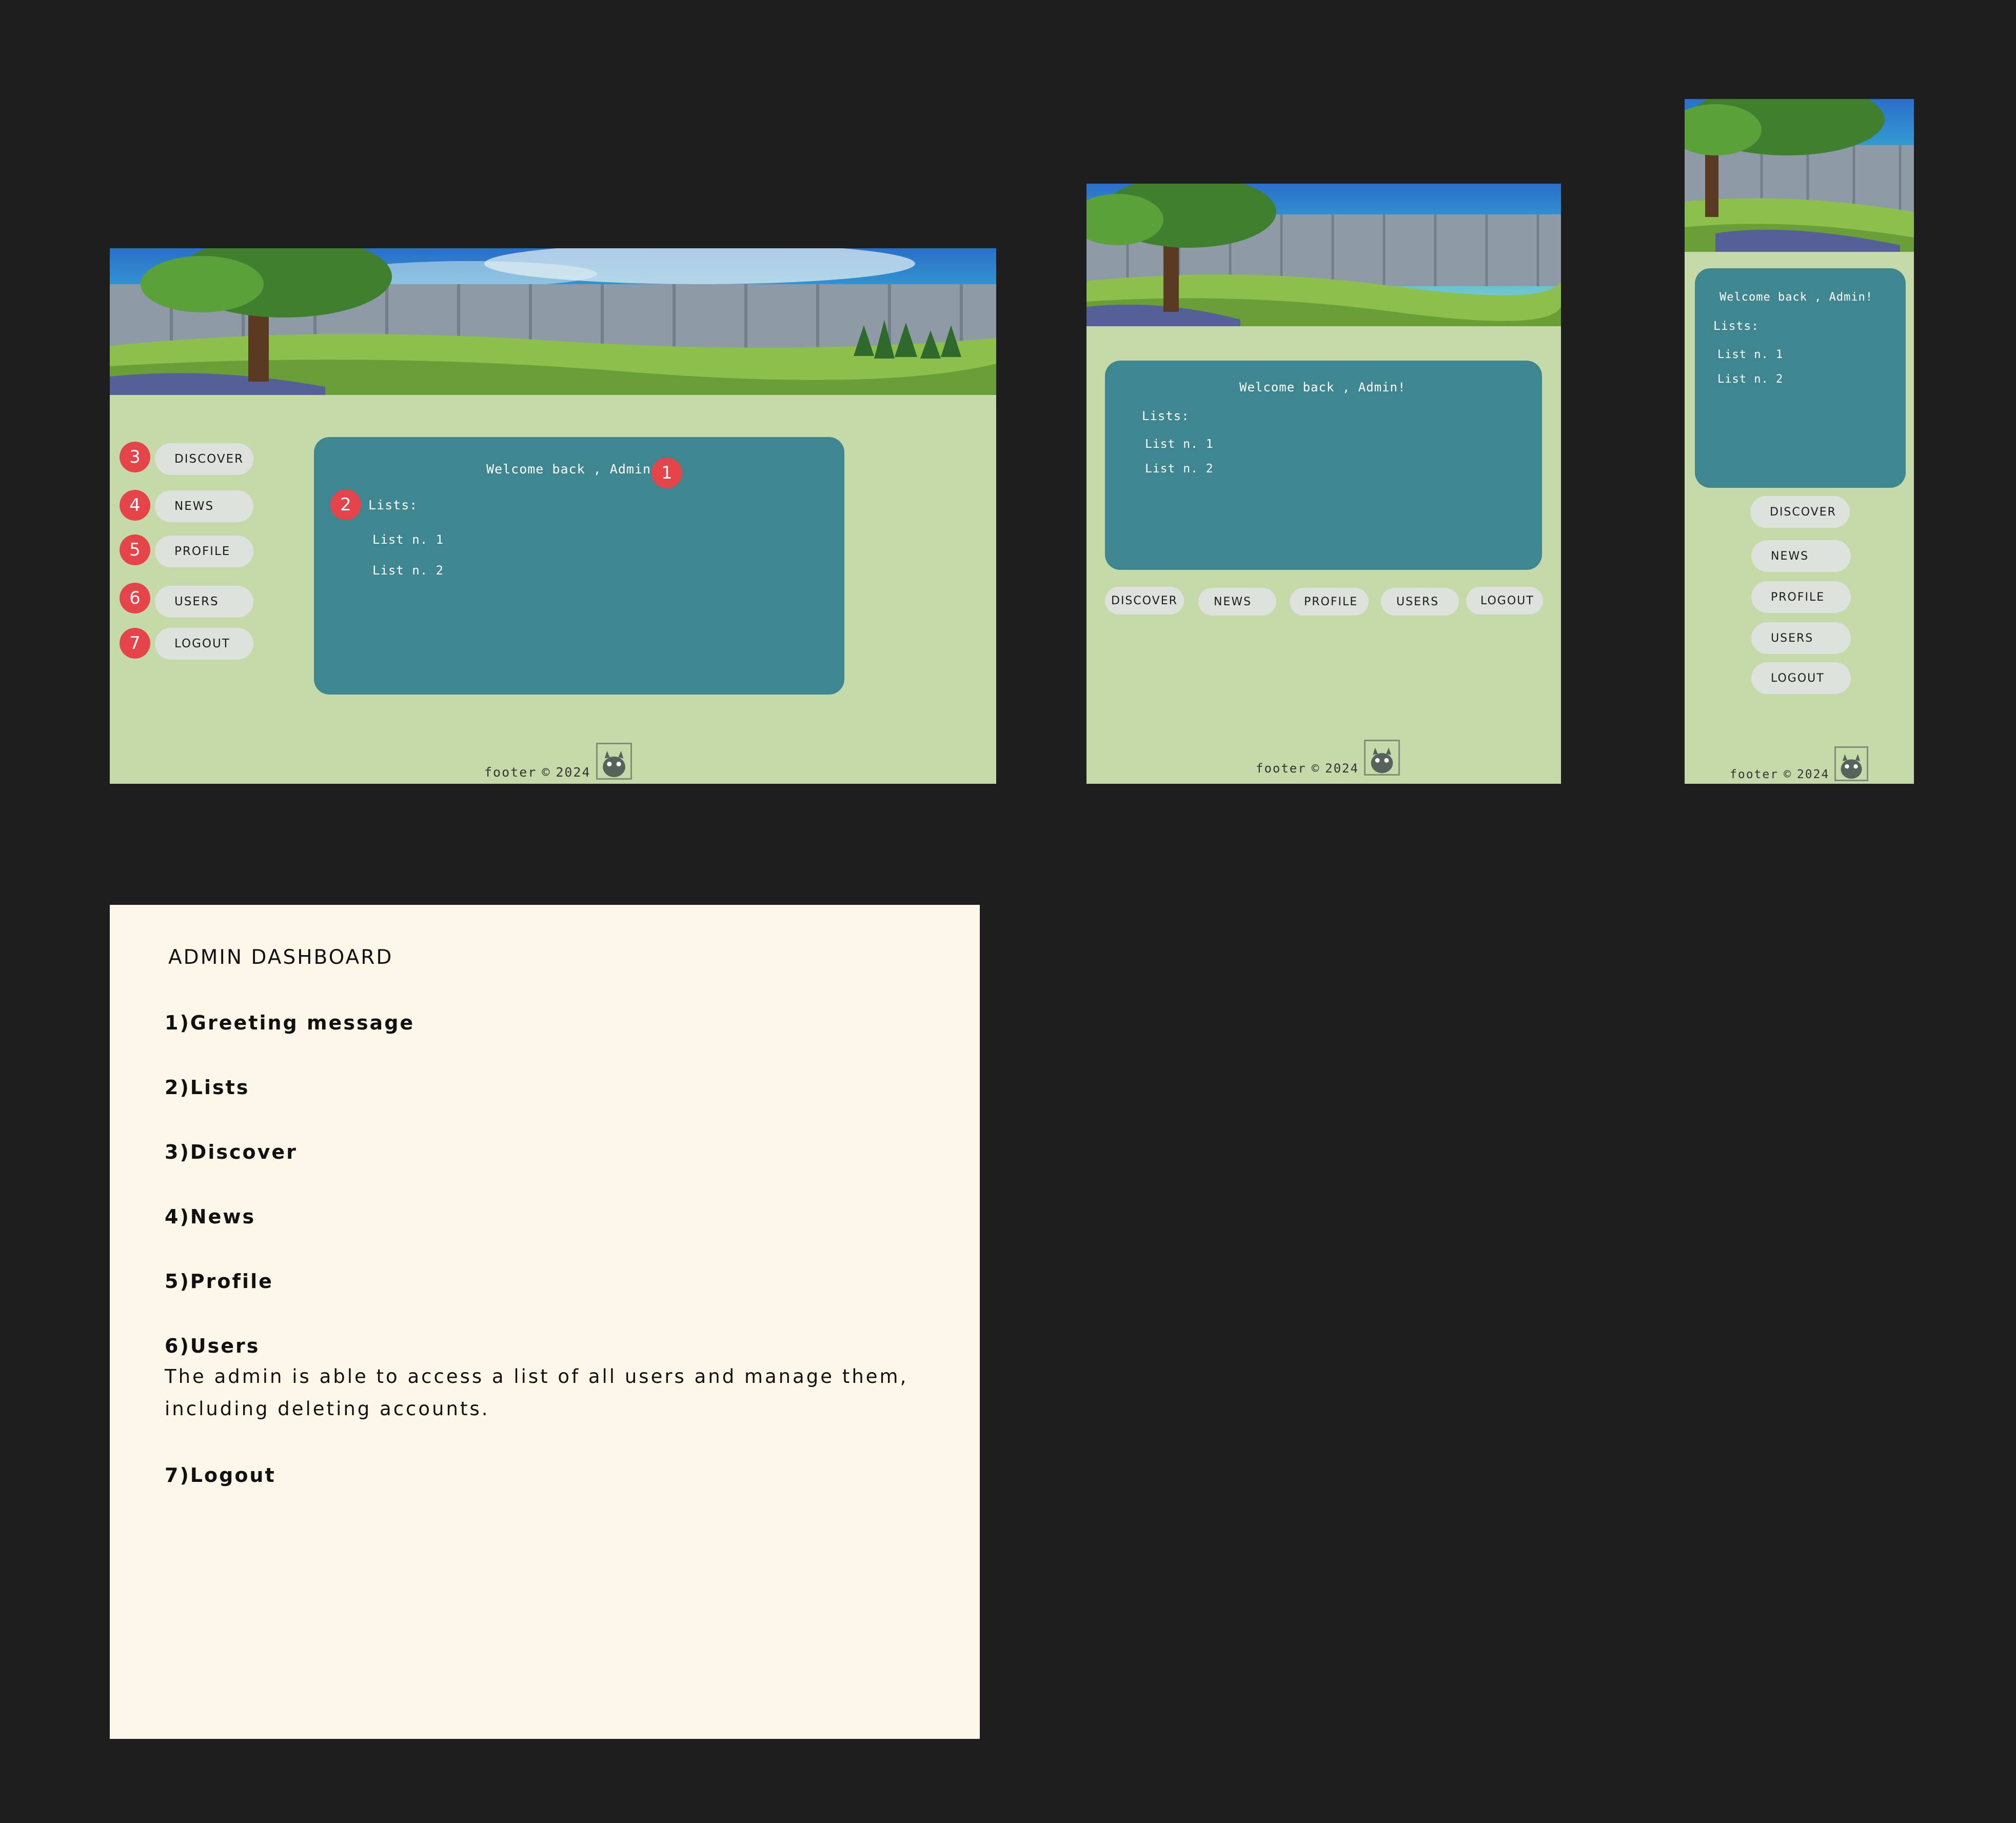  Describe the element at coordinates (135, 643) in the screenshot. I see `annotation-badge: 7` at that location.